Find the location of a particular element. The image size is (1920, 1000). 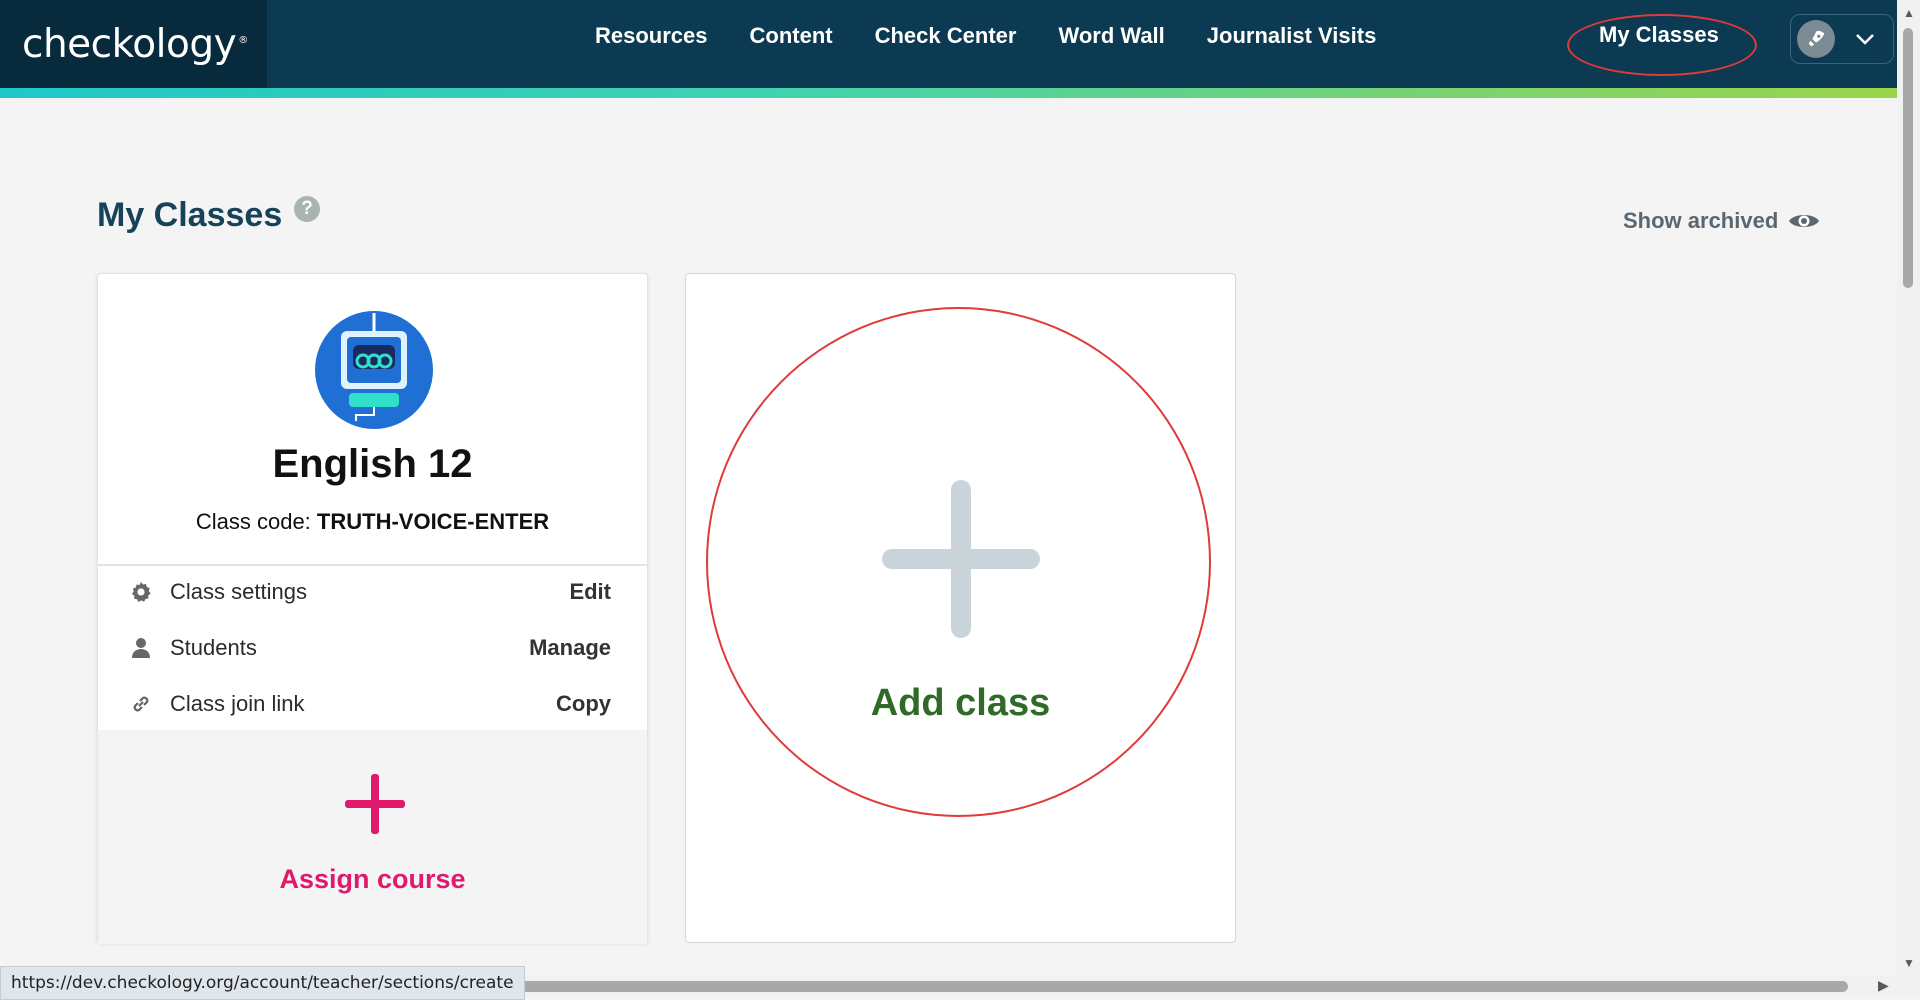

rocket-avatar-icon is located at coordinates (1816, 39).